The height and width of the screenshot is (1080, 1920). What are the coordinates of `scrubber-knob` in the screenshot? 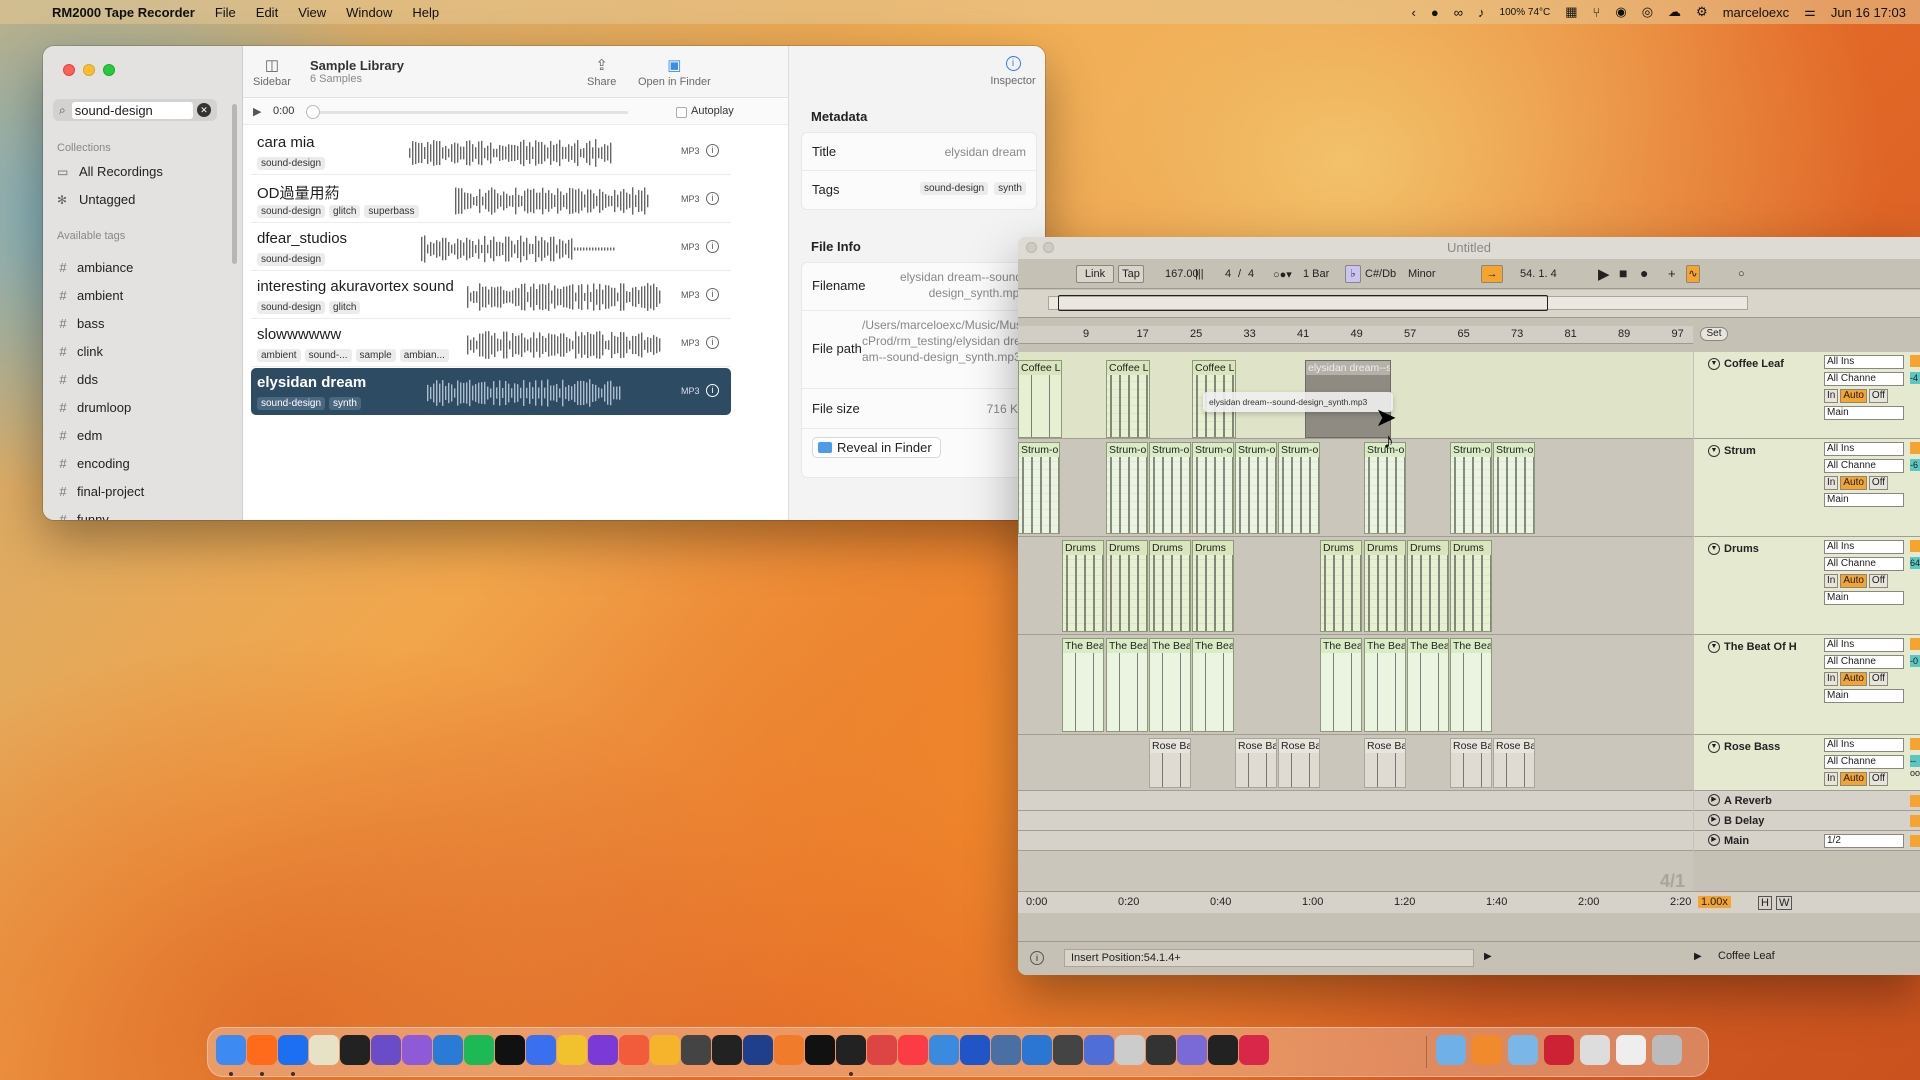 It's located at (313, 112).